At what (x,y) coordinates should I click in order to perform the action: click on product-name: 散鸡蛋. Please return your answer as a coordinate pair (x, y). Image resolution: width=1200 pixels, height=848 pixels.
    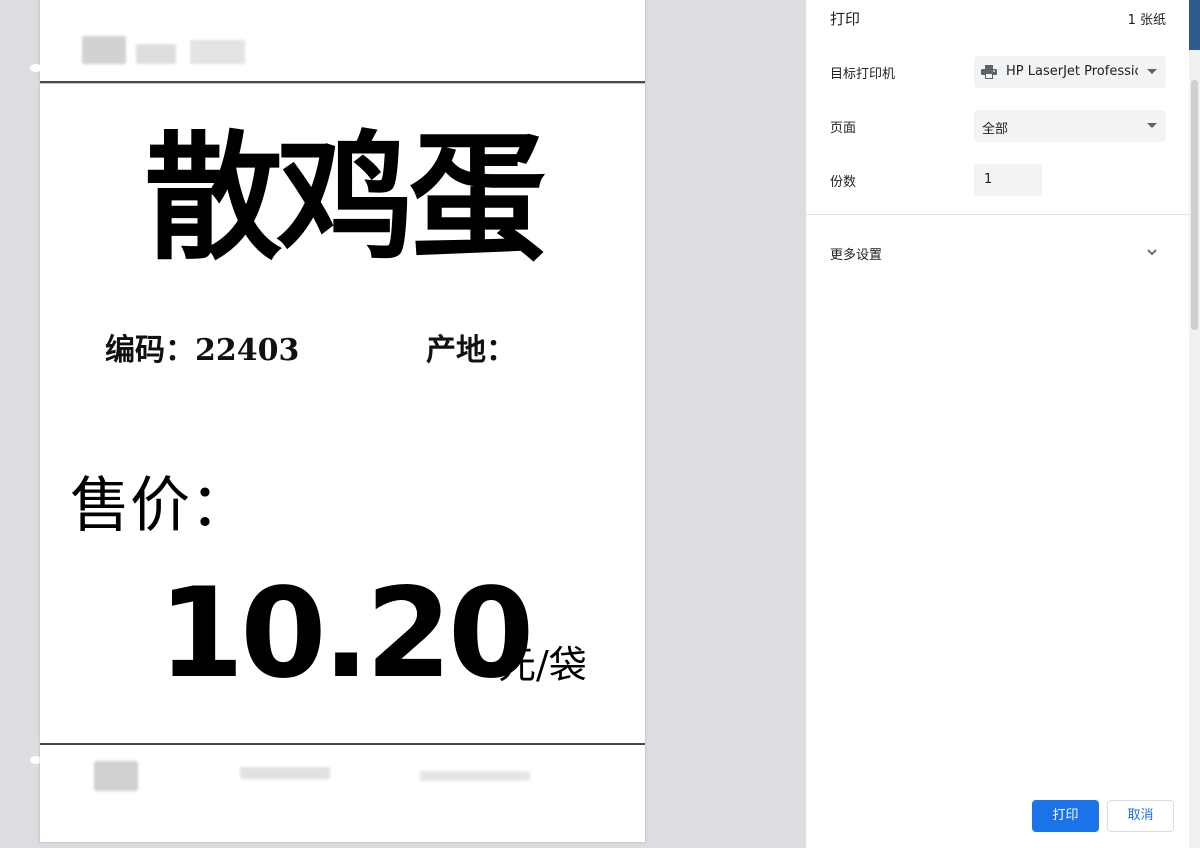
    Looking at the image, I should click on (345, 198).